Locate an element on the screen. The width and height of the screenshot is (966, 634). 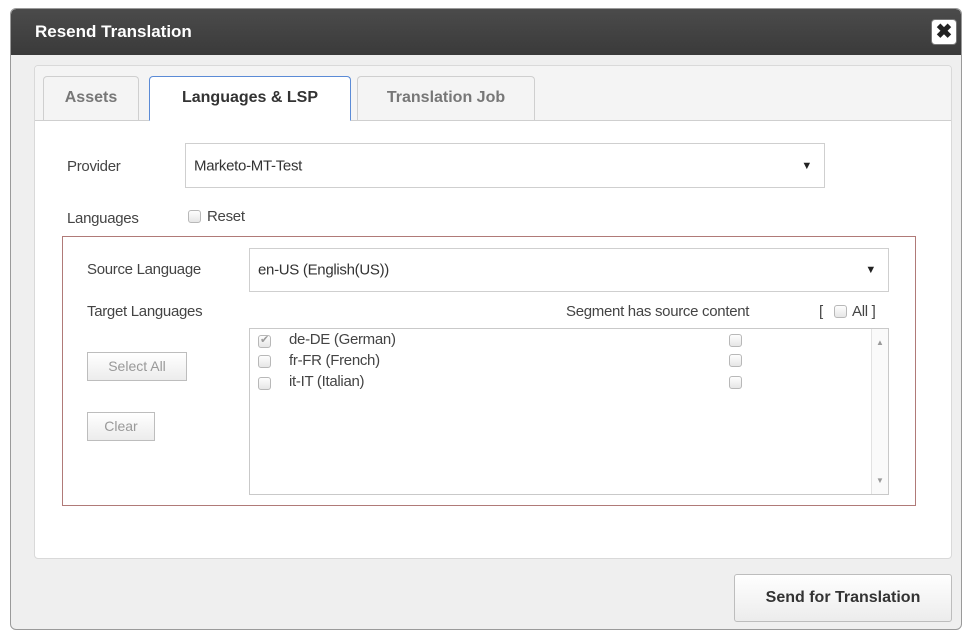
source-language-select: en-US (English(US)) ▼ is located at coordinates (569, 270).